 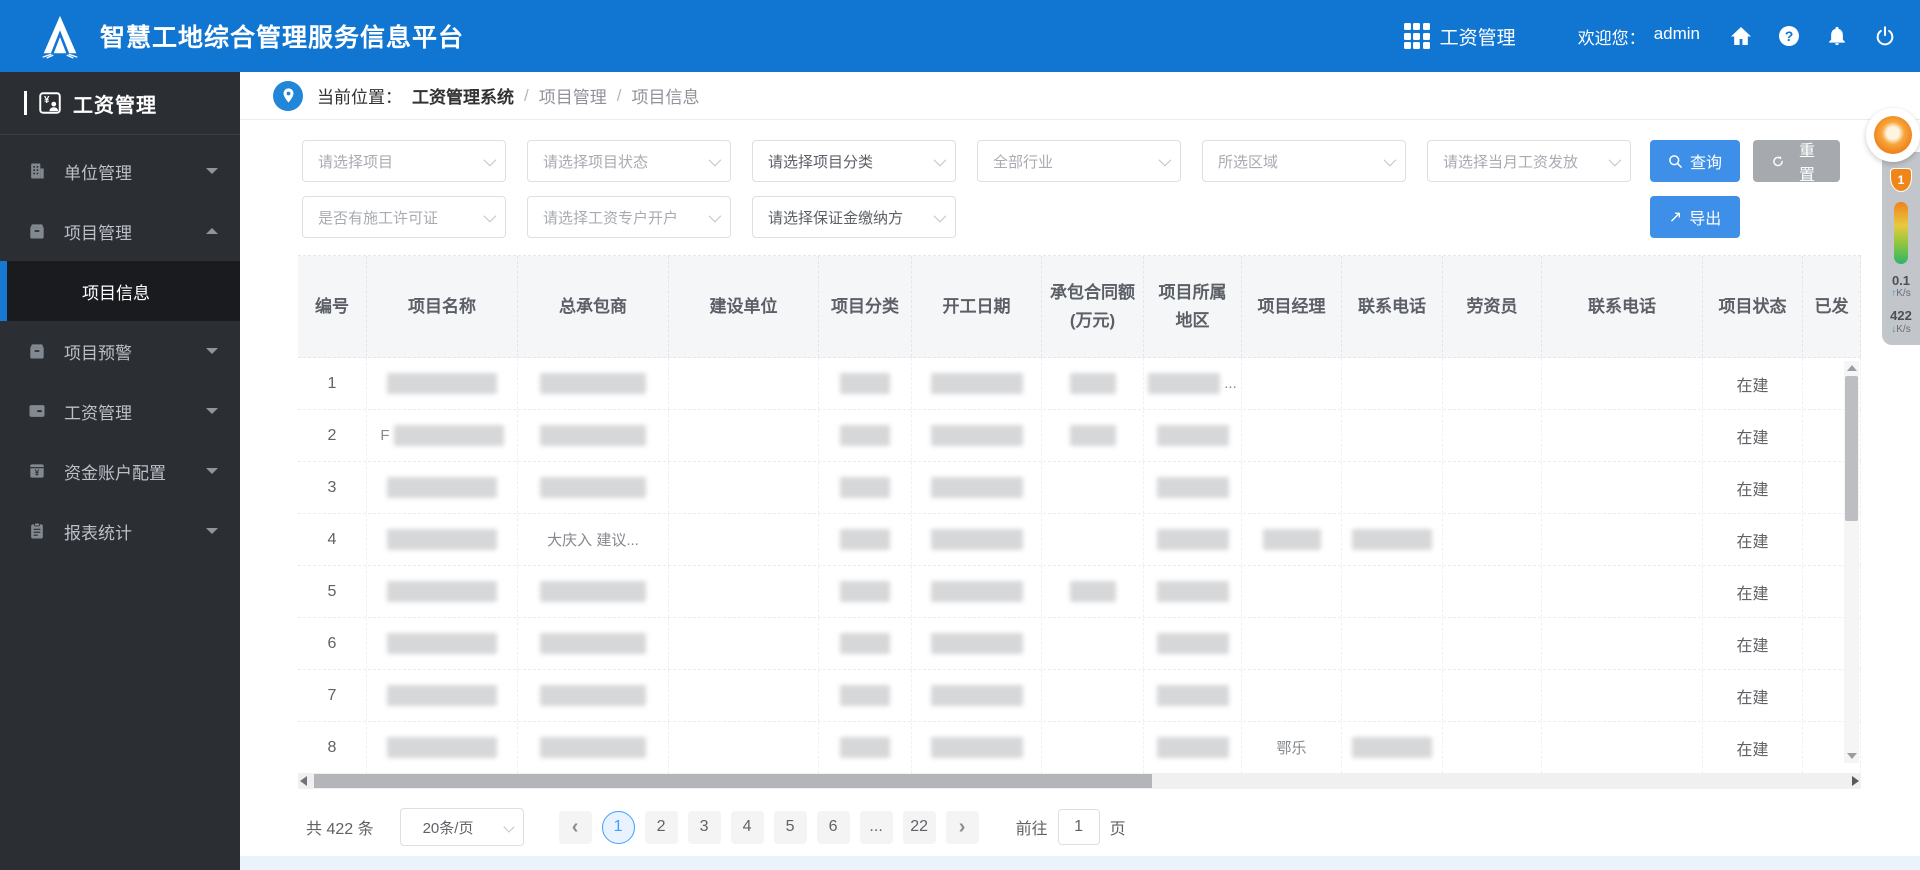 What do you see at coordinates (1079, 747) in the screenshot?
I see `table-row: 8 鄂乐 在建` at bounding box center [1079, 747].